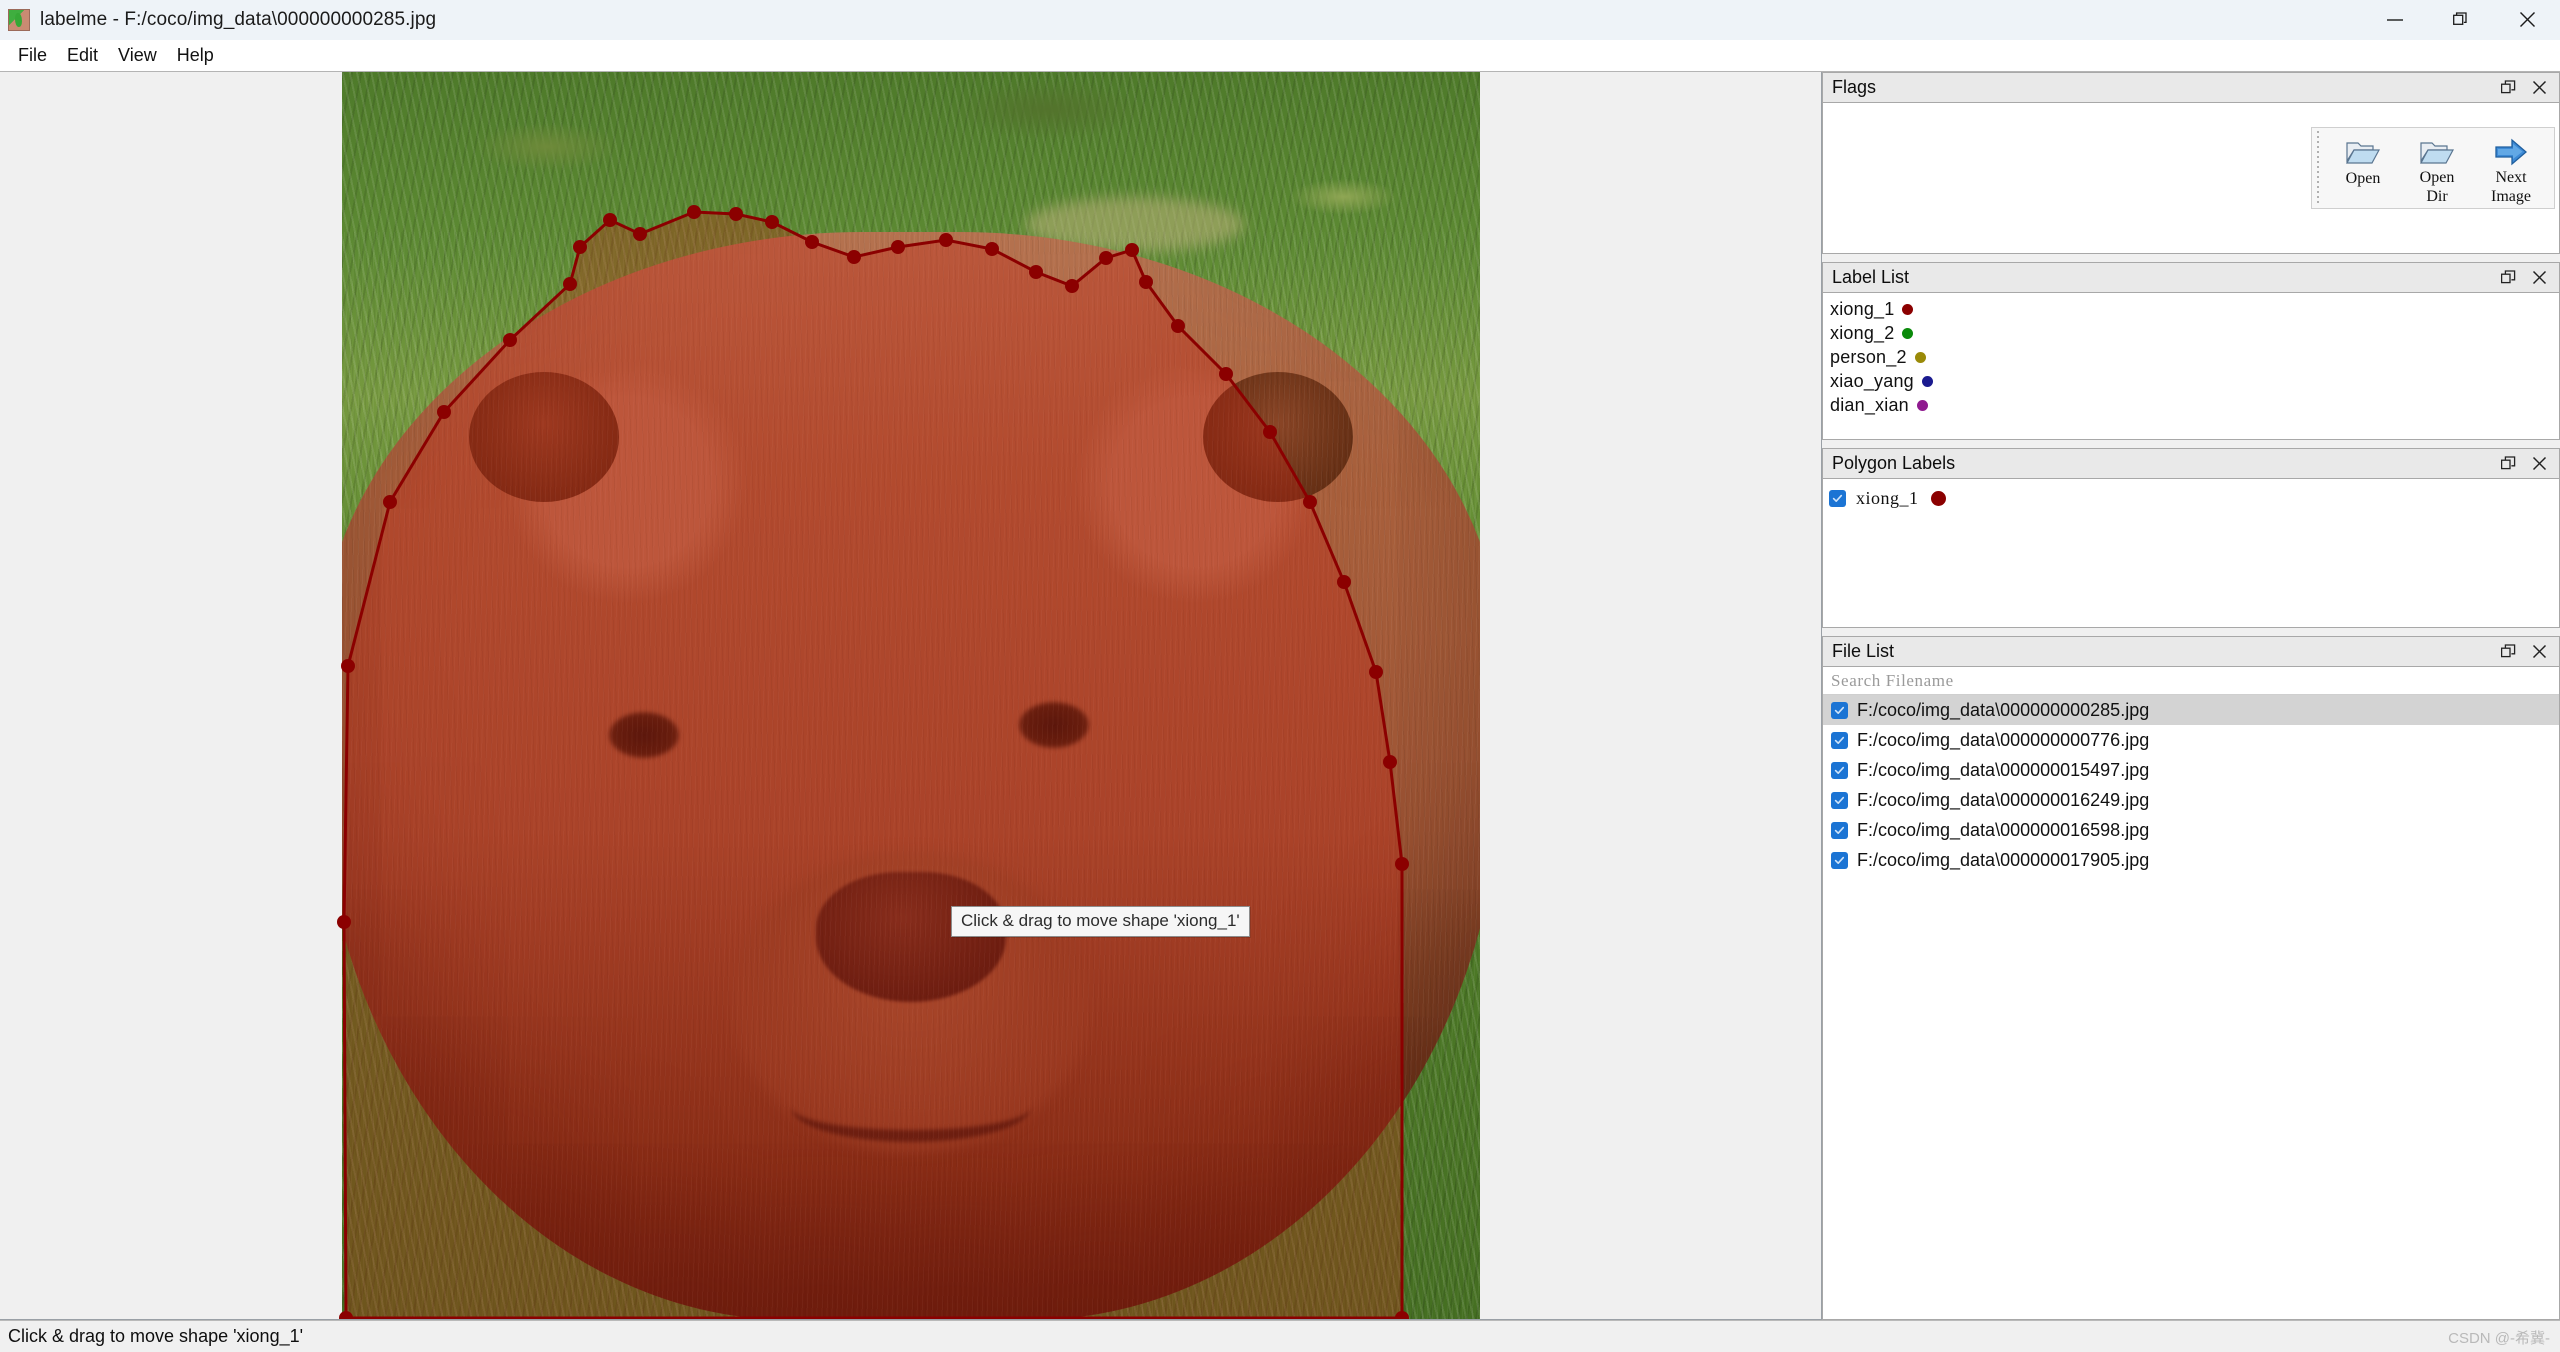  Describe the element at coordinates (2191, 770) in the screenshot. I see `file-list-item: F:/coco/img_data\000000015497.jpg` at that location.